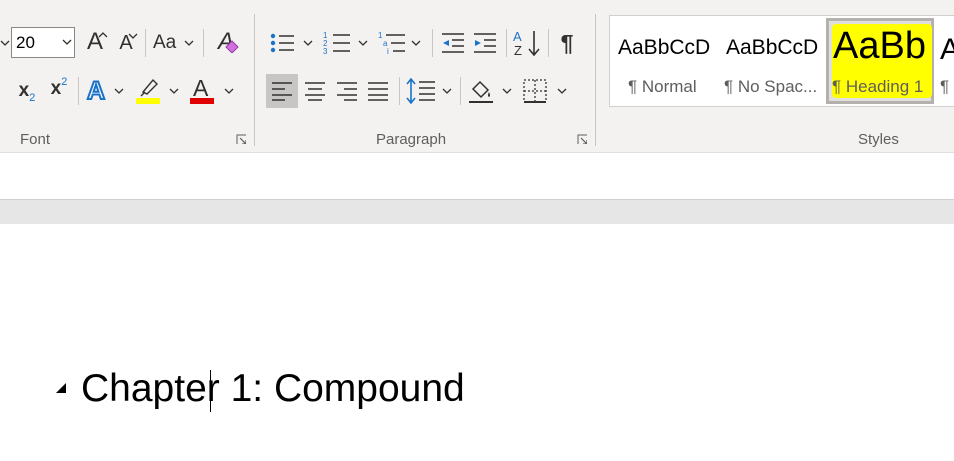 Image resolution: width=954 pixels, height=461 pixels. I want to click on align-left-icon, so click(282, 91).